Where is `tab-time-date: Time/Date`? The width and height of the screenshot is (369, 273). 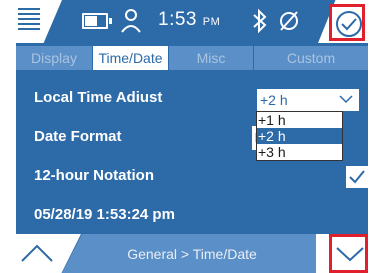 tab-time-date: Time/Date is located at coordinates (131, 58).